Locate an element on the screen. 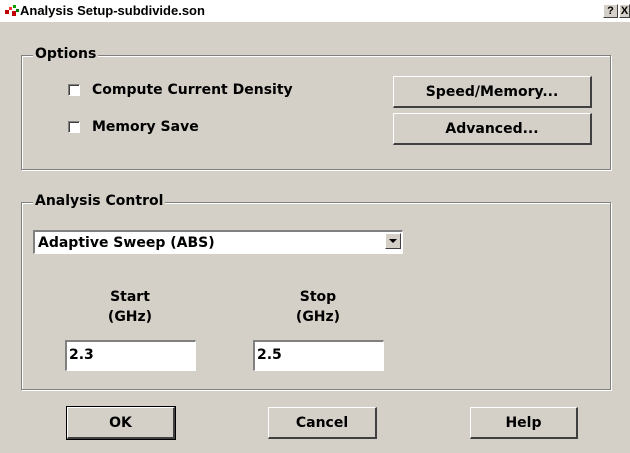 The height and width of the screenshot is (453, 630). stop-label-text: Stop is located at coordinates (318, 297).